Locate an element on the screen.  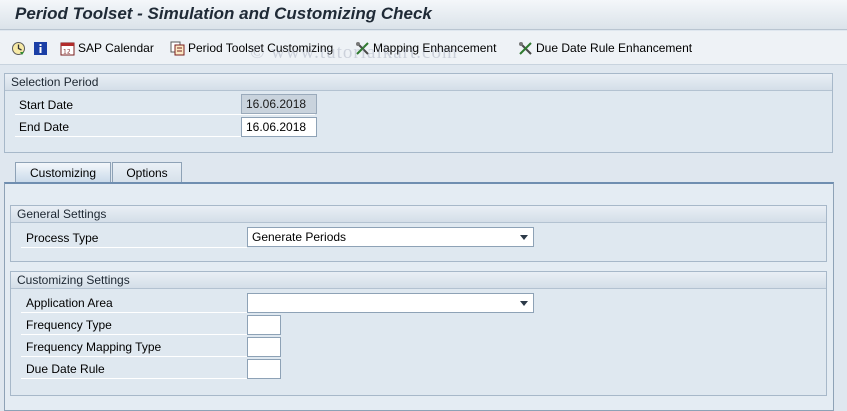
frequency-mapping-type-row: Frequency Mapping Type is located at coordinates (134, 347).